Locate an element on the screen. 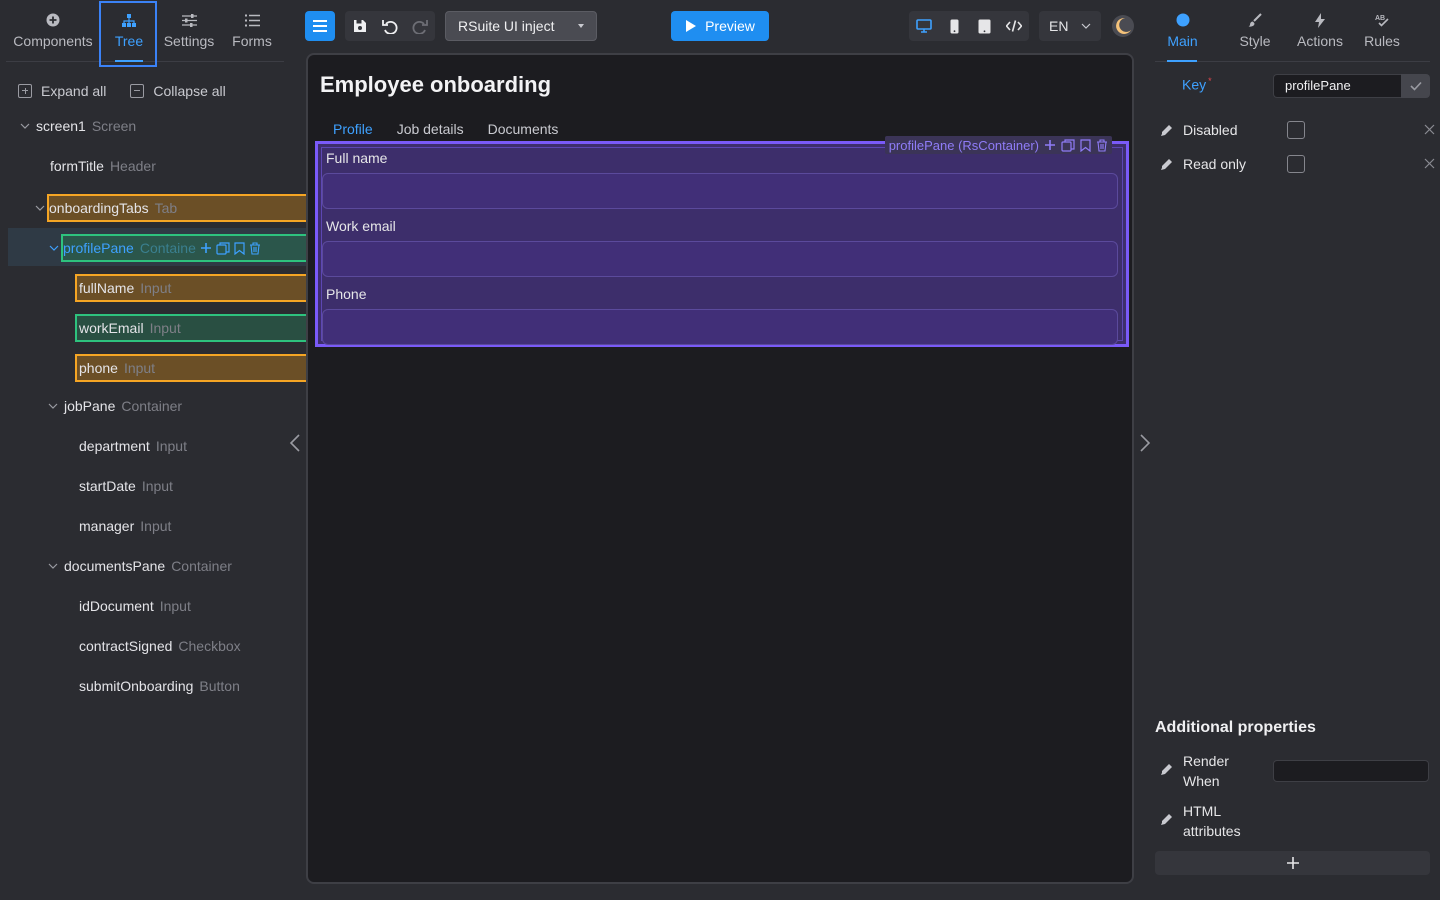 This screenshot has height=900, width=1440. tree-node-contractSigned: contractSigned Checkbox is located at coordinates (160, 646).